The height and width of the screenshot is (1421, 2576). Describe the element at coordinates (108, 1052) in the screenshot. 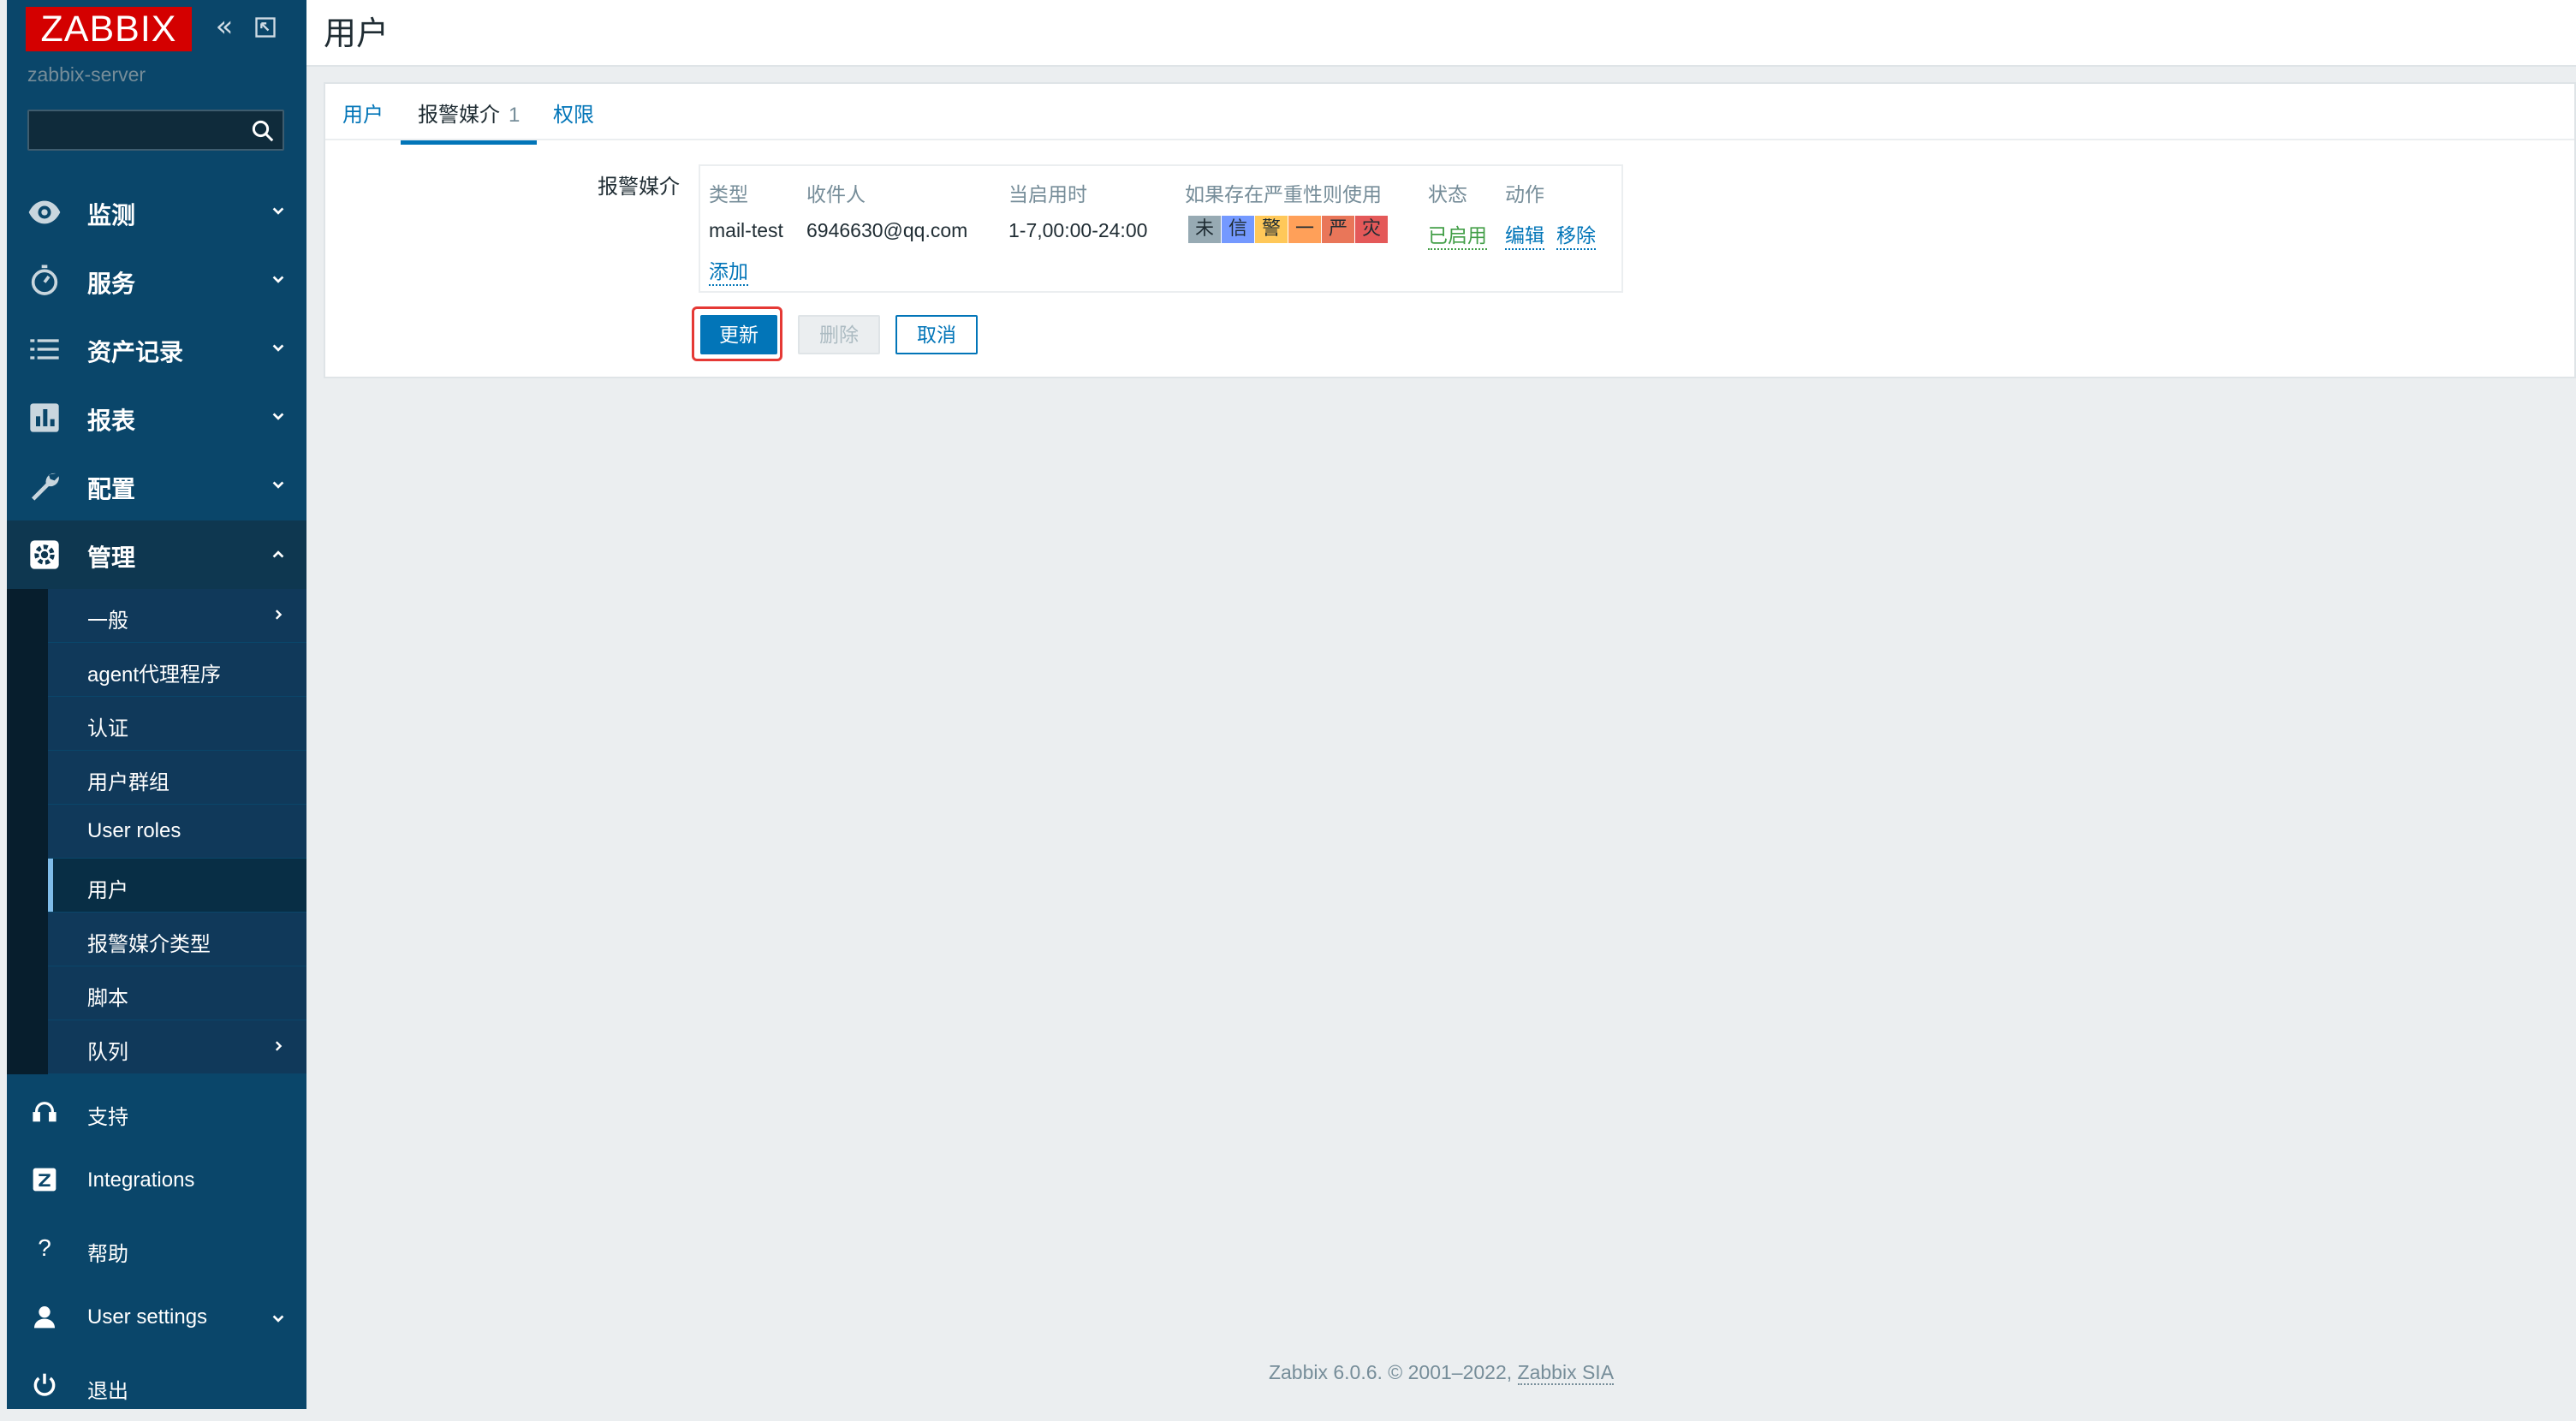

I see `submenu-label: 队列` at that location.